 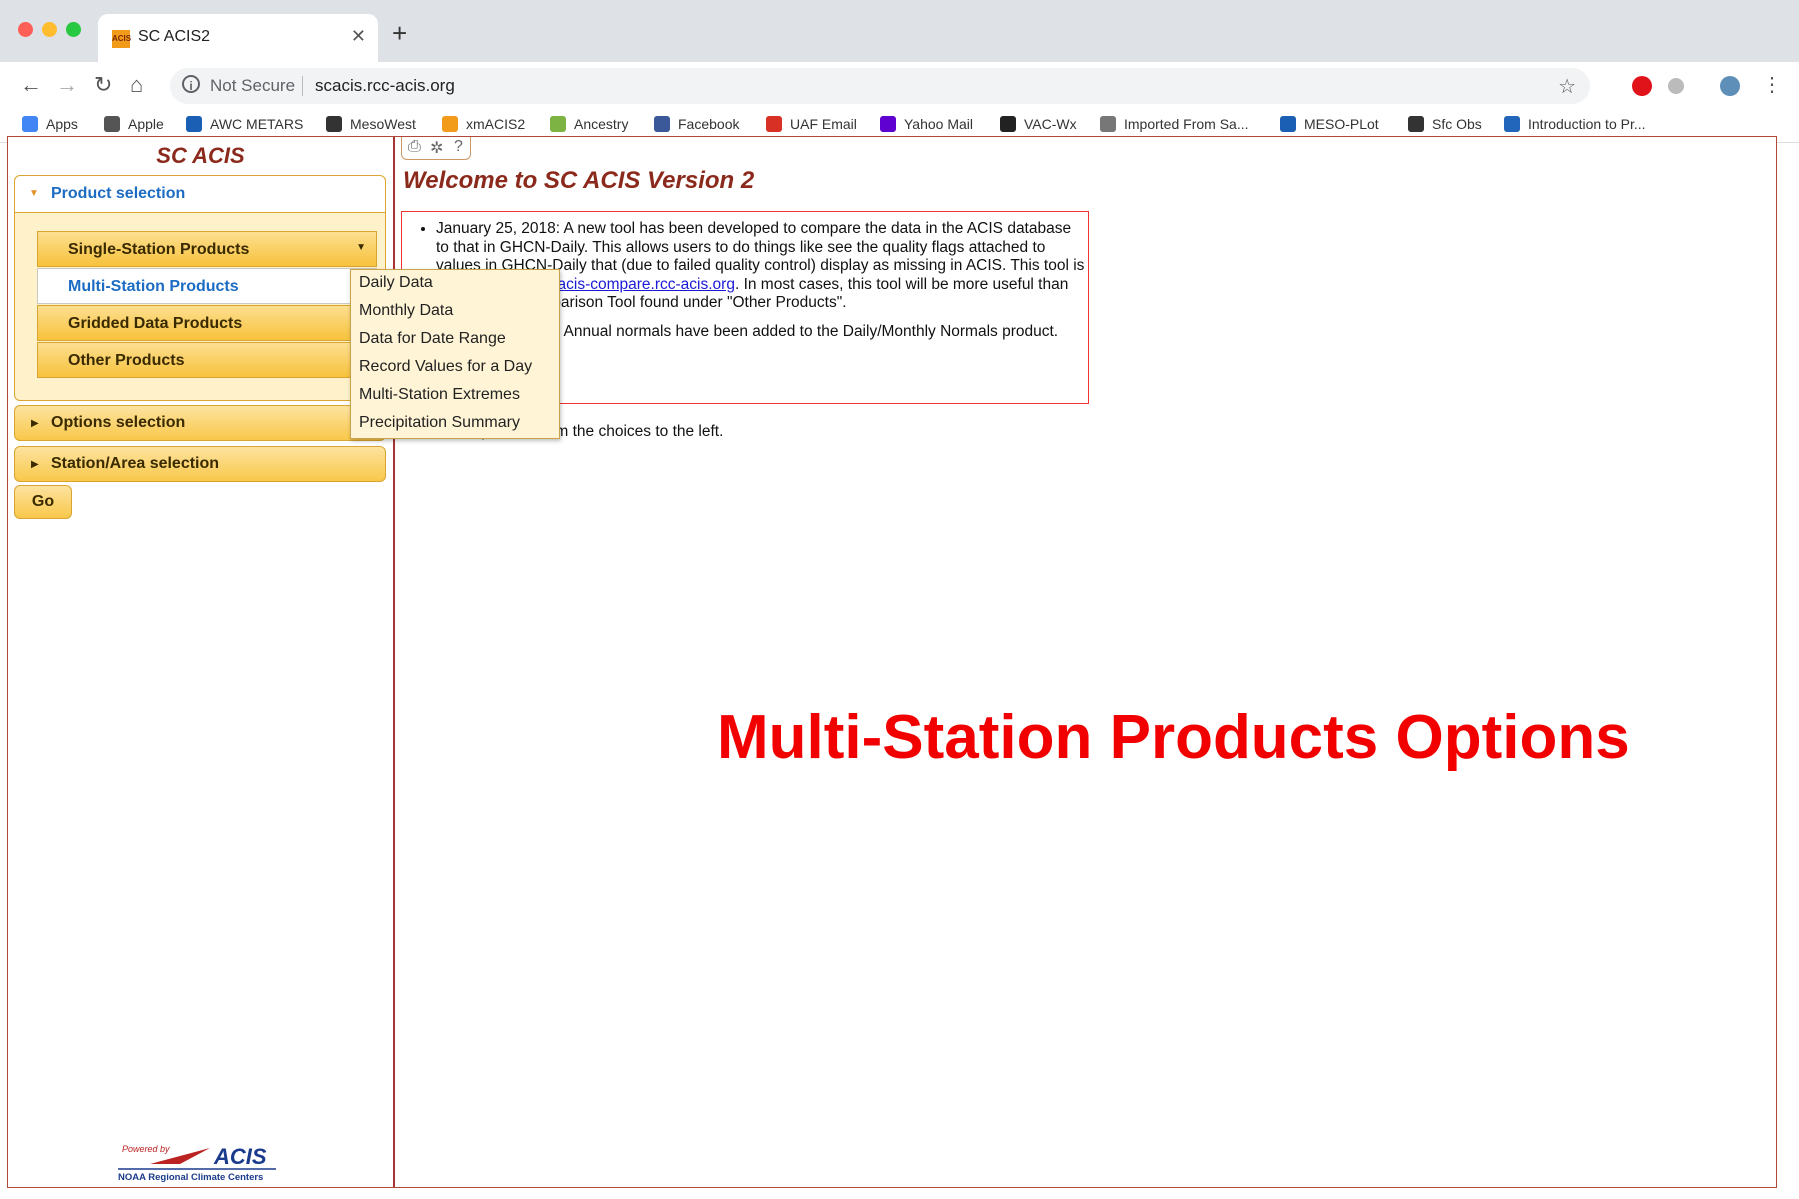 What do you see at coordinates (207, 249) in the screenshot?
I see `single-station-products-item: Single-Station Products ▼` at bounding box center [207, 249].